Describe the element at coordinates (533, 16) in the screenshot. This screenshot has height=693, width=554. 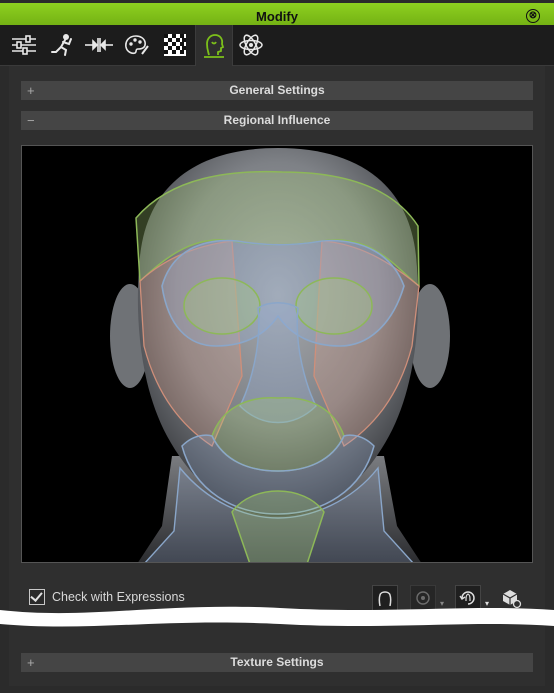
I see `close-icon: ⊗` at that location.